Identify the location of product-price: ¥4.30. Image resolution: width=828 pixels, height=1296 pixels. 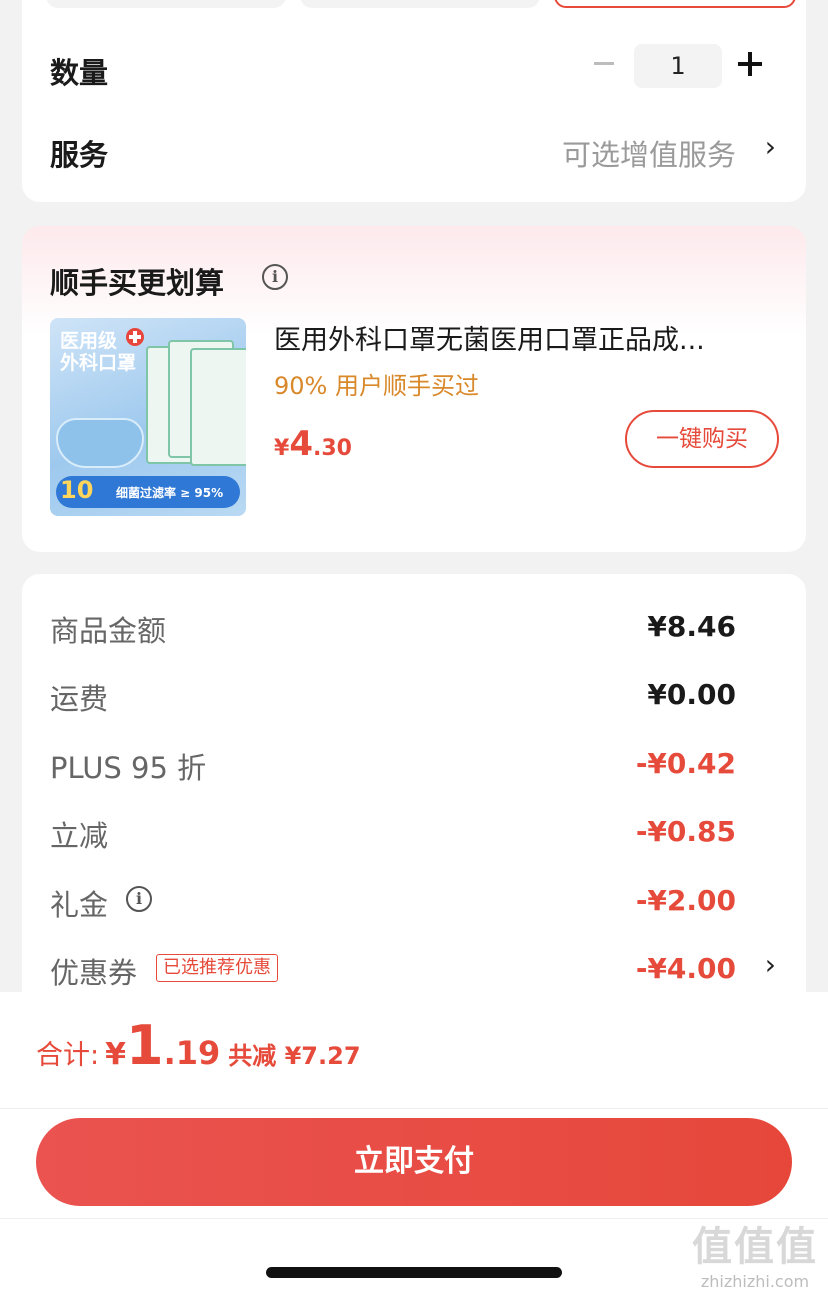
(313, 444).